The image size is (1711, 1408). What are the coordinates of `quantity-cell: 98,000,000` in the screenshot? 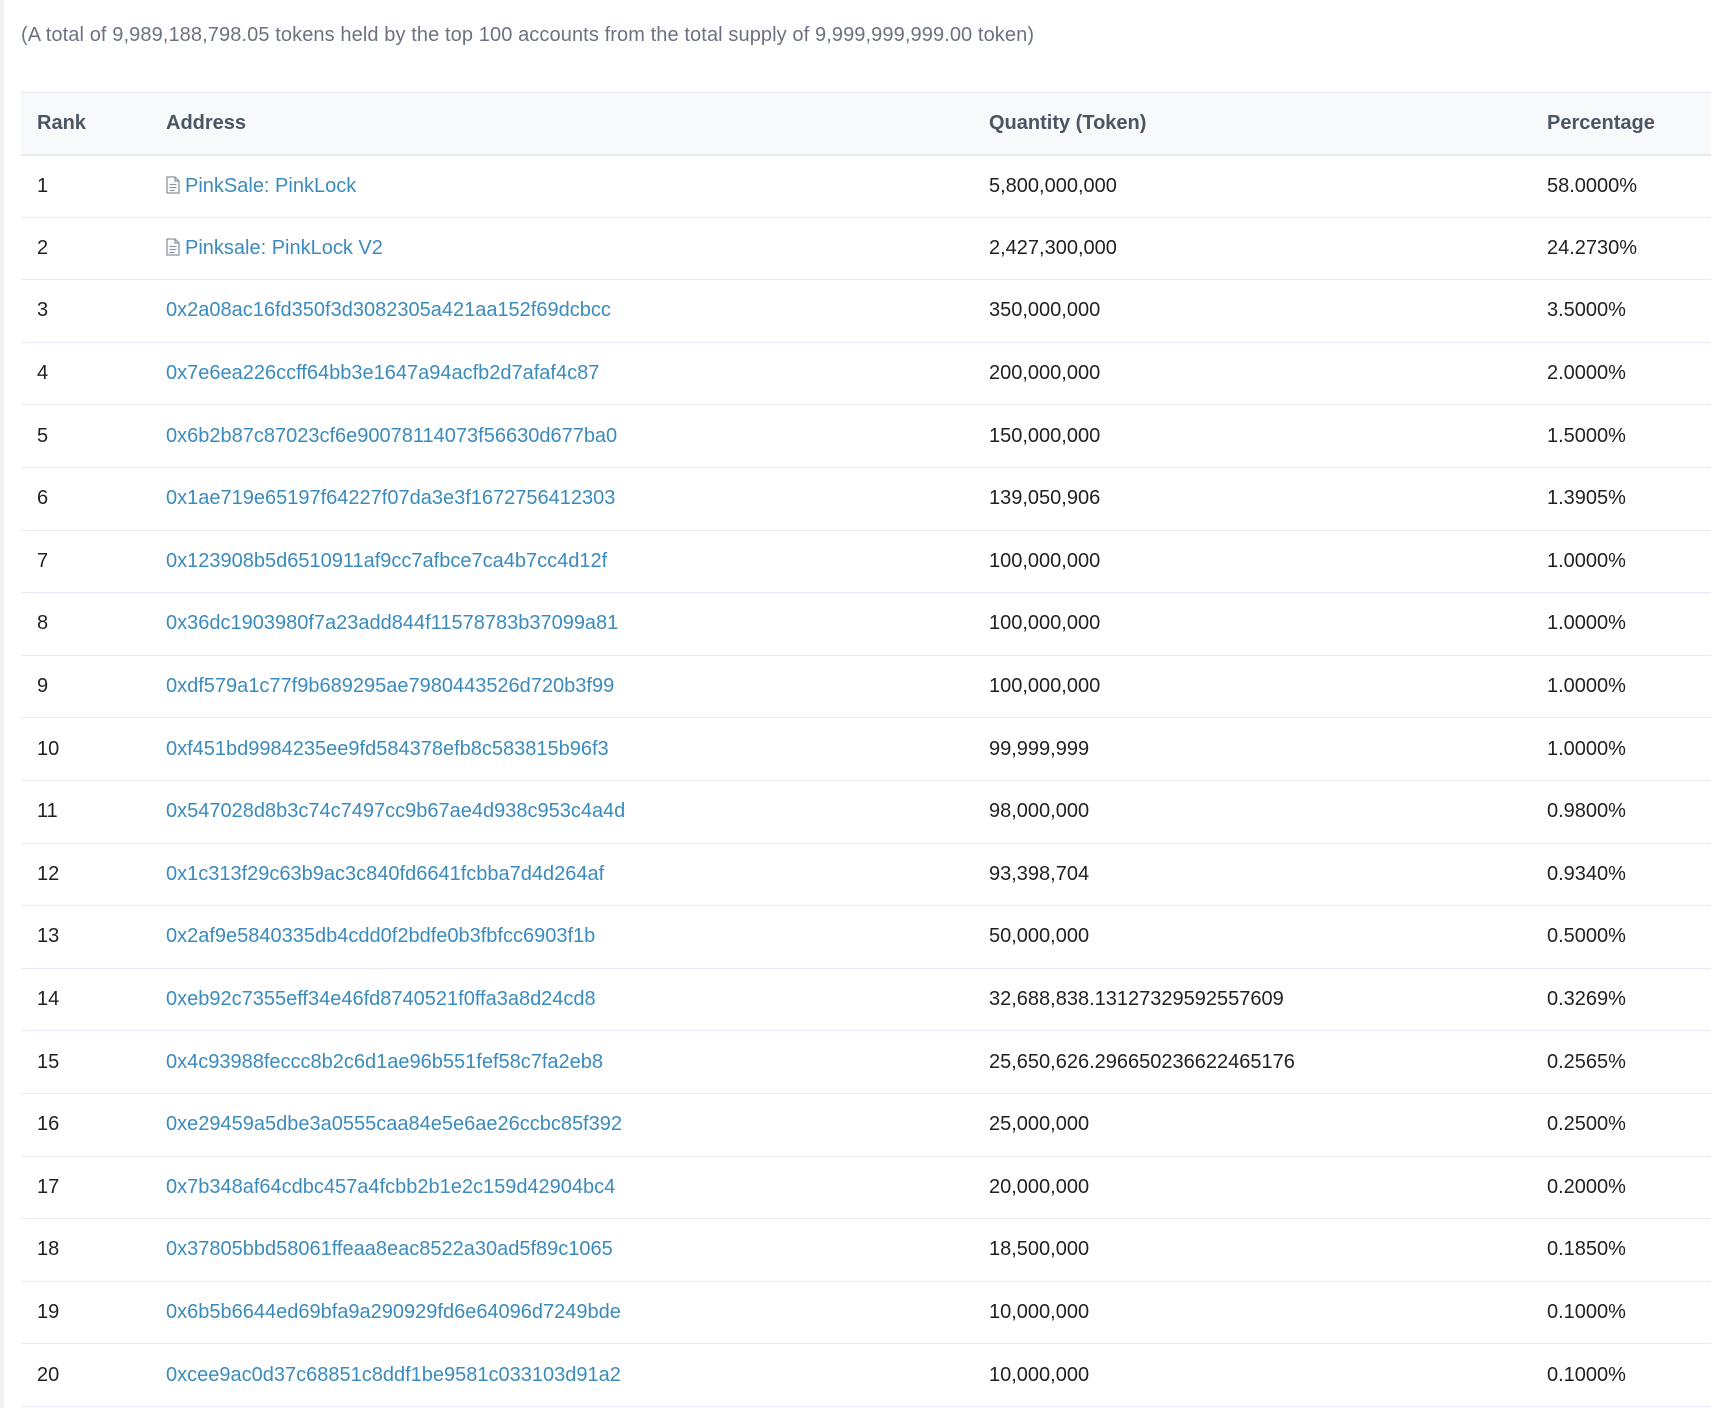 It's located at (1252, 812).